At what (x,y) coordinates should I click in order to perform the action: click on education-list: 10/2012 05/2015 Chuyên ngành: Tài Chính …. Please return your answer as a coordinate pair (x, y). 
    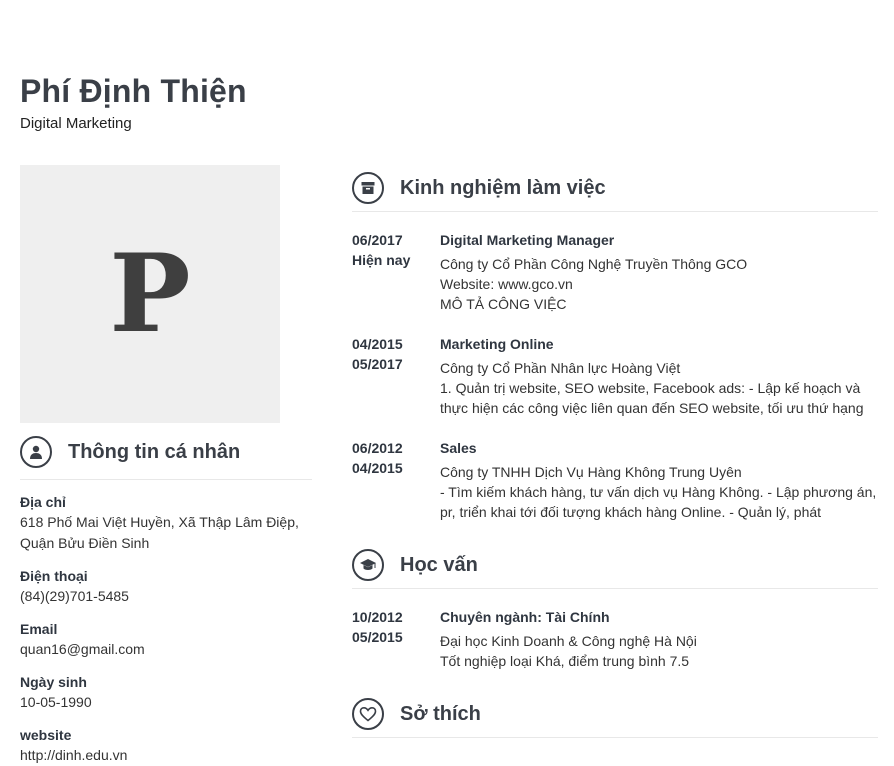
    Looking at the image, I should click on (615, 630).